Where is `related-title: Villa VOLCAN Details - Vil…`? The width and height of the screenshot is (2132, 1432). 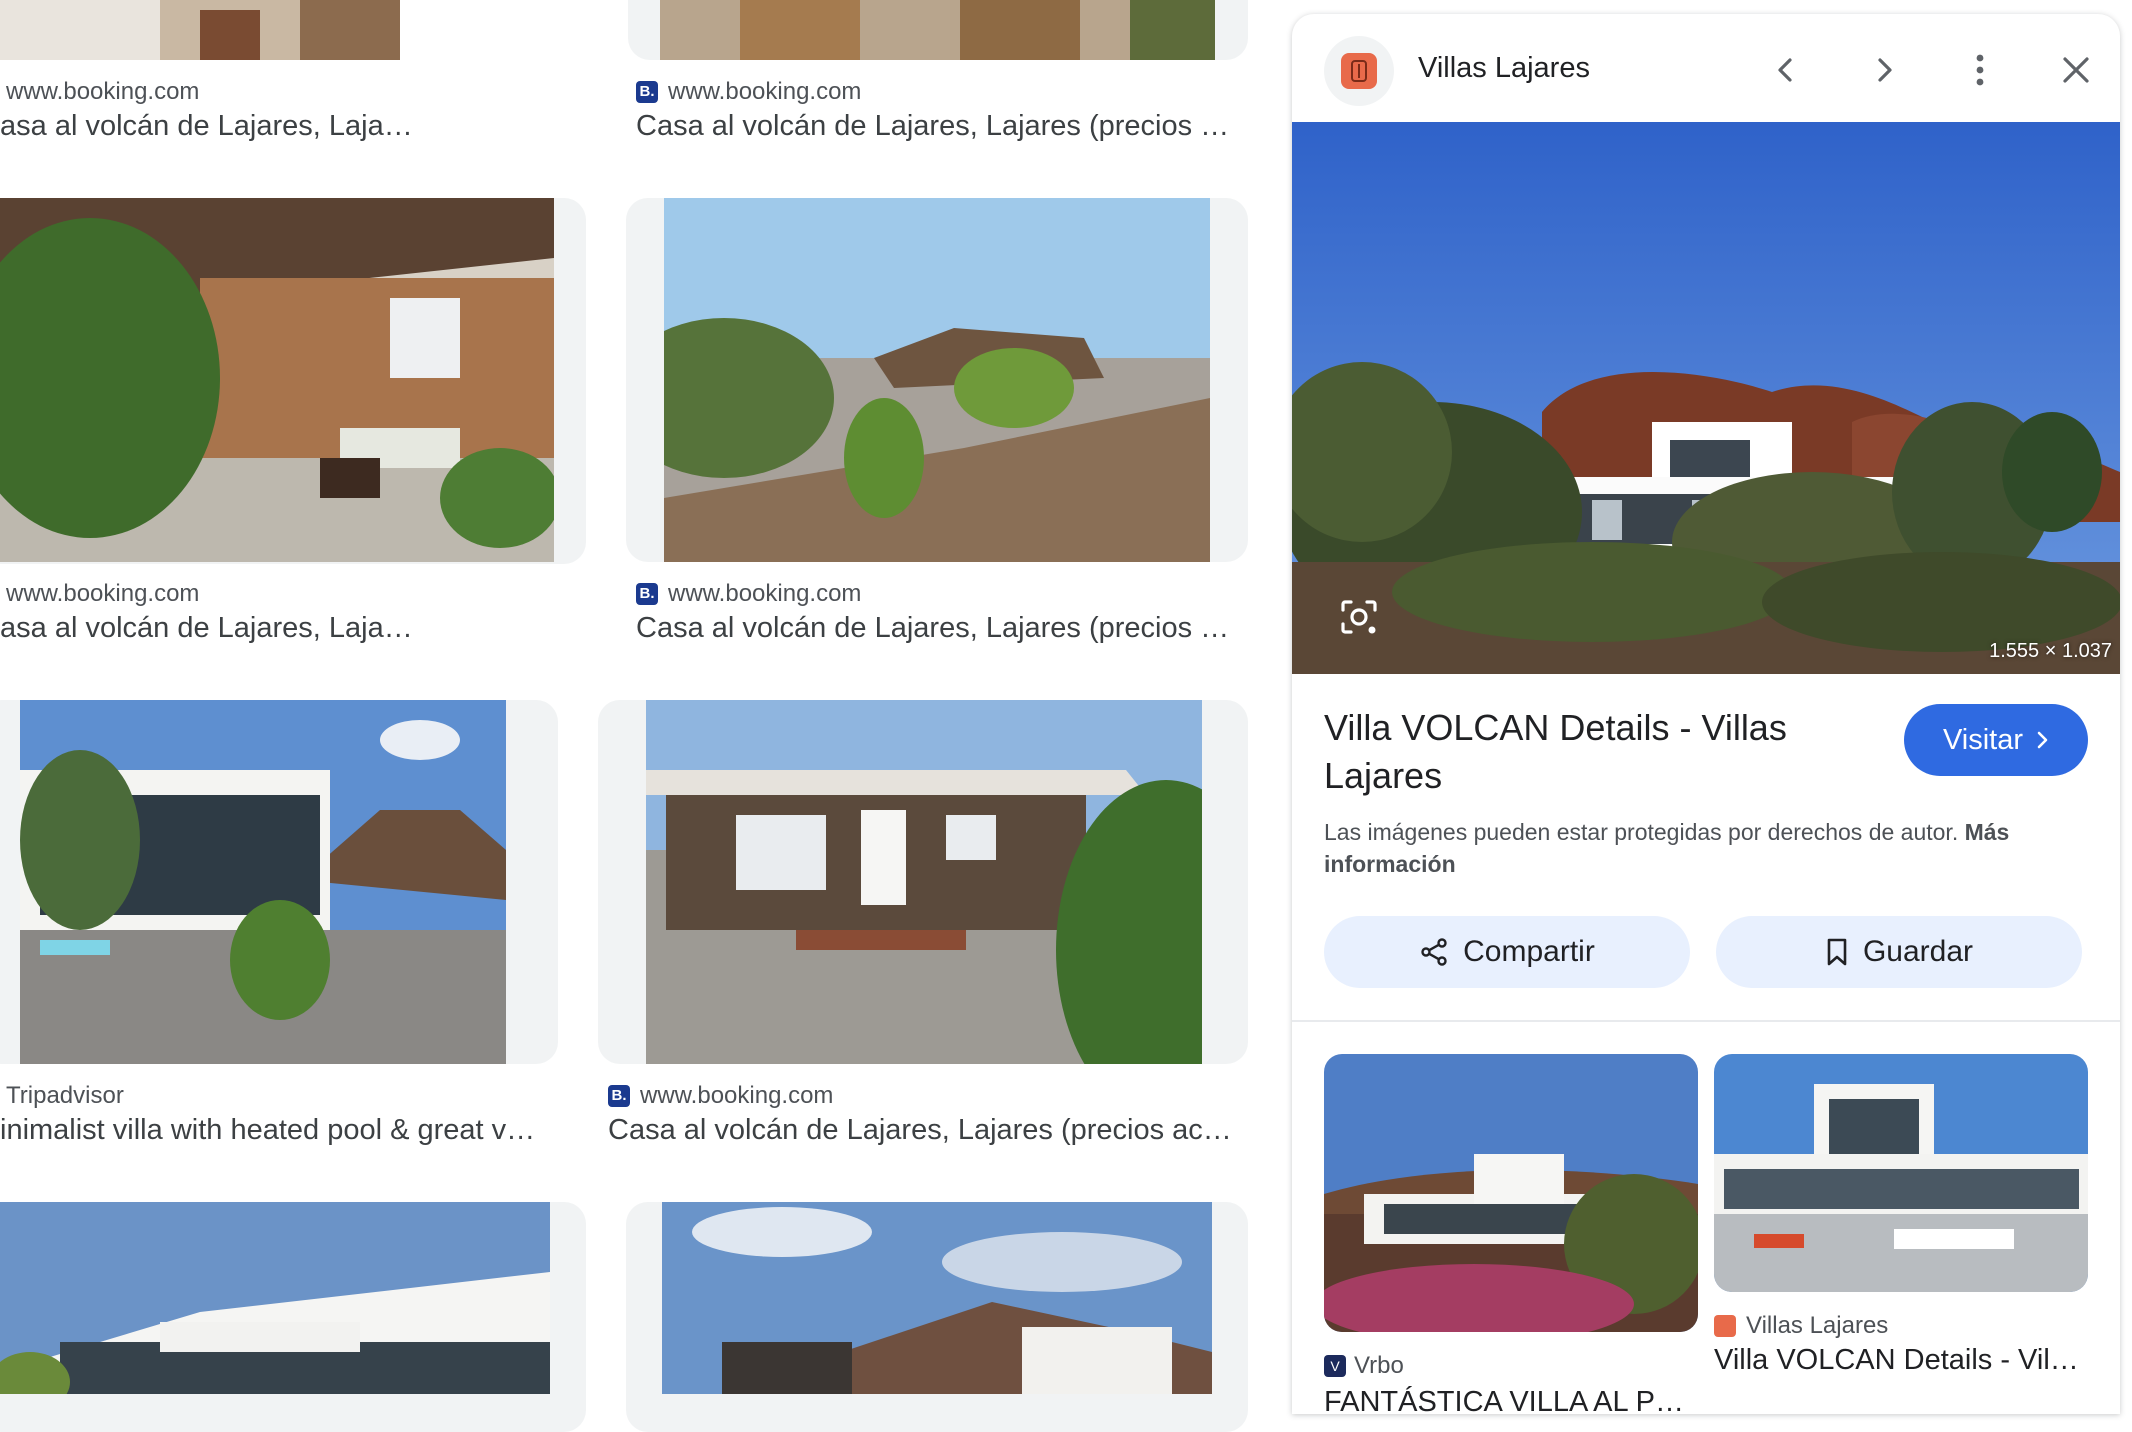
related-title: Villa VOLCAN Details - Vil… is located at coordinates (1901, 1360).